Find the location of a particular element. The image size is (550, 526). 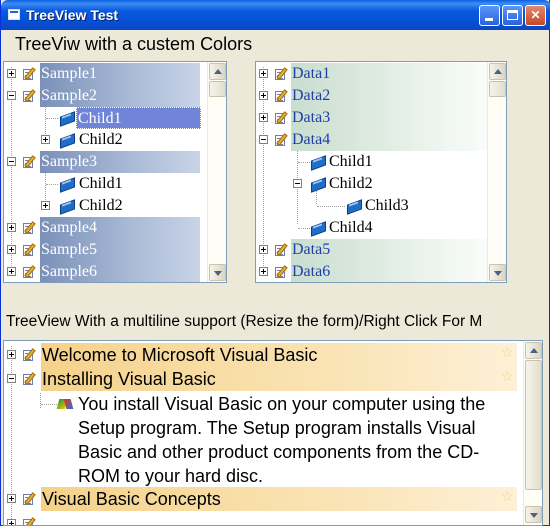

tree-node: Data4 is located at coordinates (378, 140).